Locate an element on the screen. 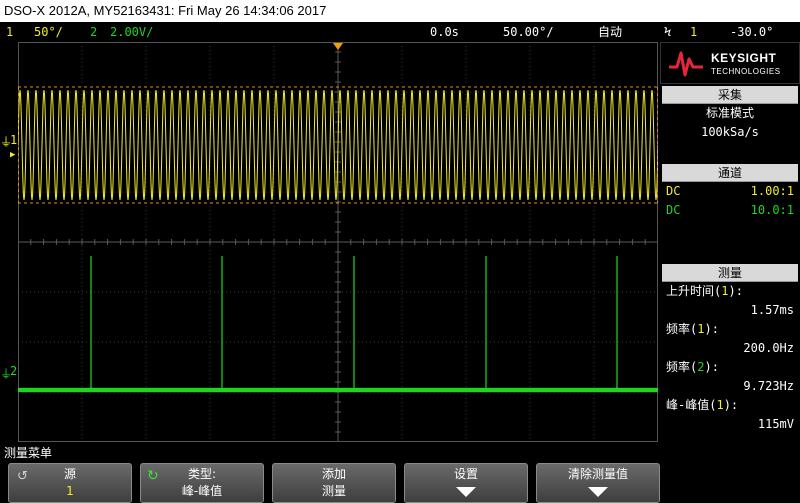 The height and width of the screenshot is (503, 800). ch2-number: 2 is located at coordinates (93, 32).